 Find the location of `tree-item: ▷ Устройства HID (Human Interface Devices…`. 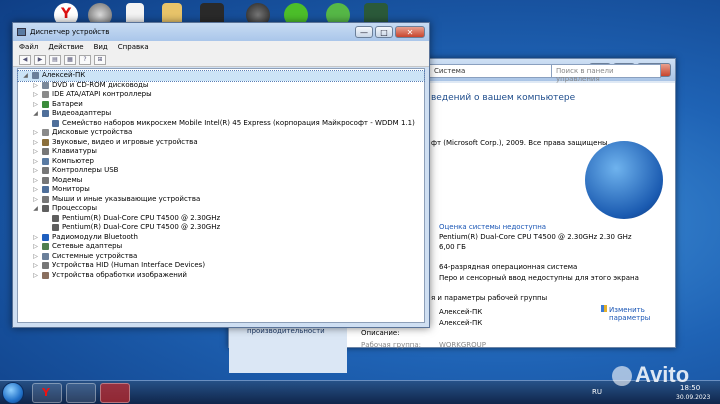

tree-item: ▷ Устройства HID (Human Interface Devices… is located at coordinates (221, 266).